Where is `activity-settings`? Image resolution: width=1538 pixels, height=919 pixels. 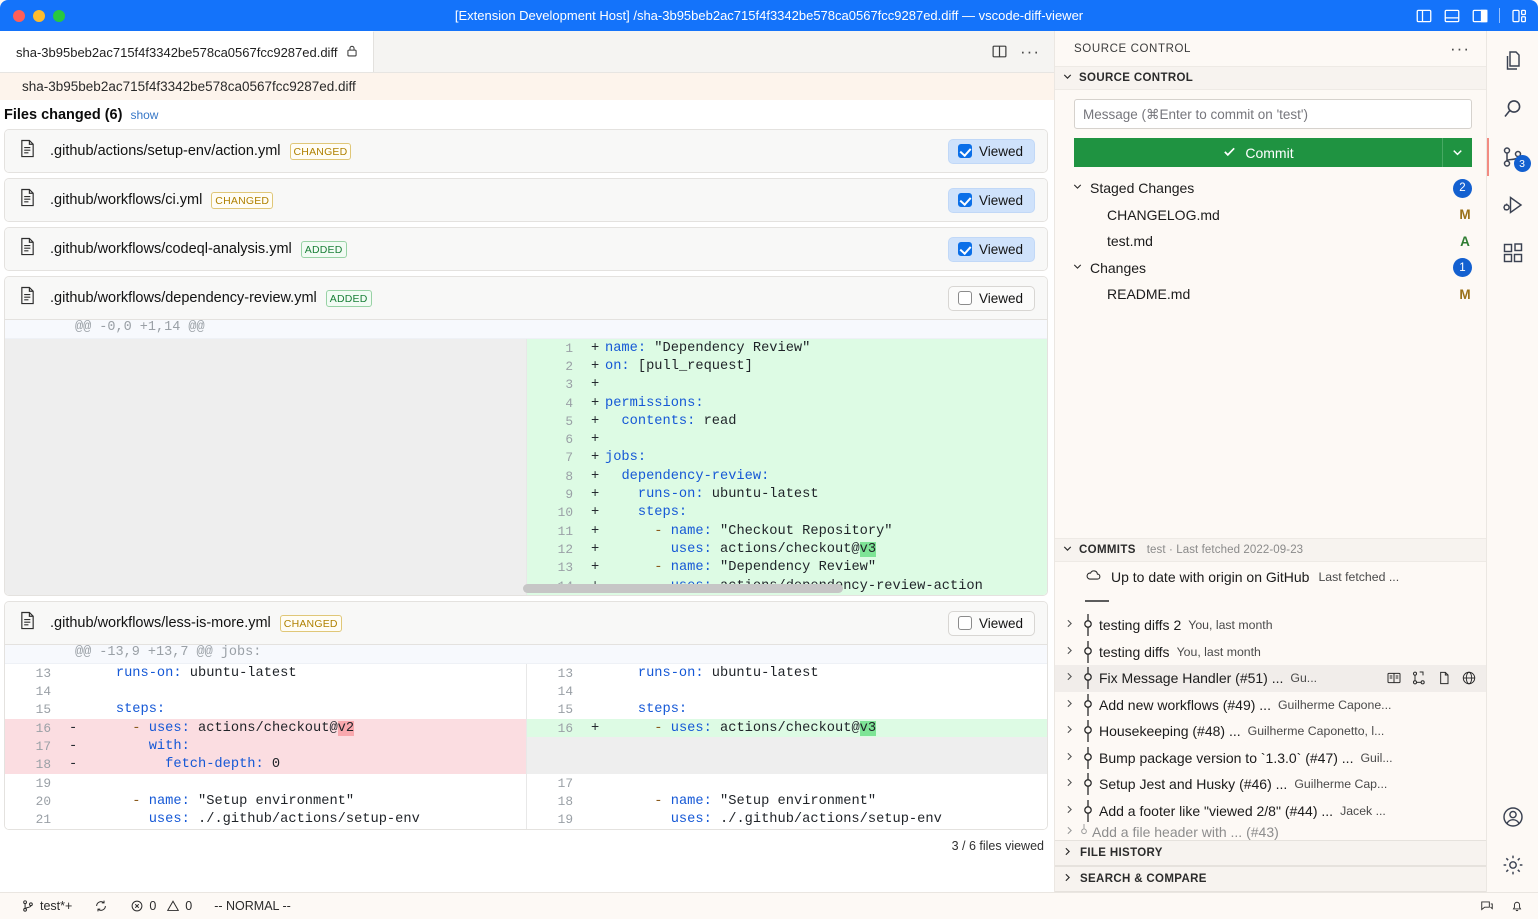 activity-settings is located at coordinates (1512, 865).